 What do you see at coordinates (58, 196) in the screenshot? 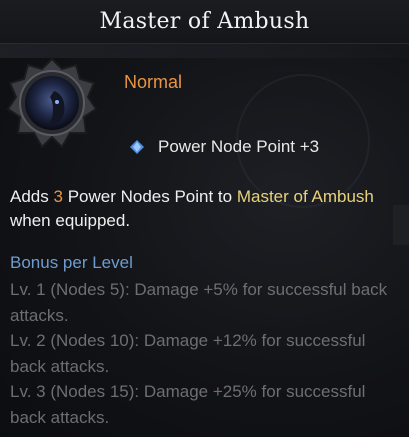
I see `desc-amount: 3` at bounding box center [58, 196].